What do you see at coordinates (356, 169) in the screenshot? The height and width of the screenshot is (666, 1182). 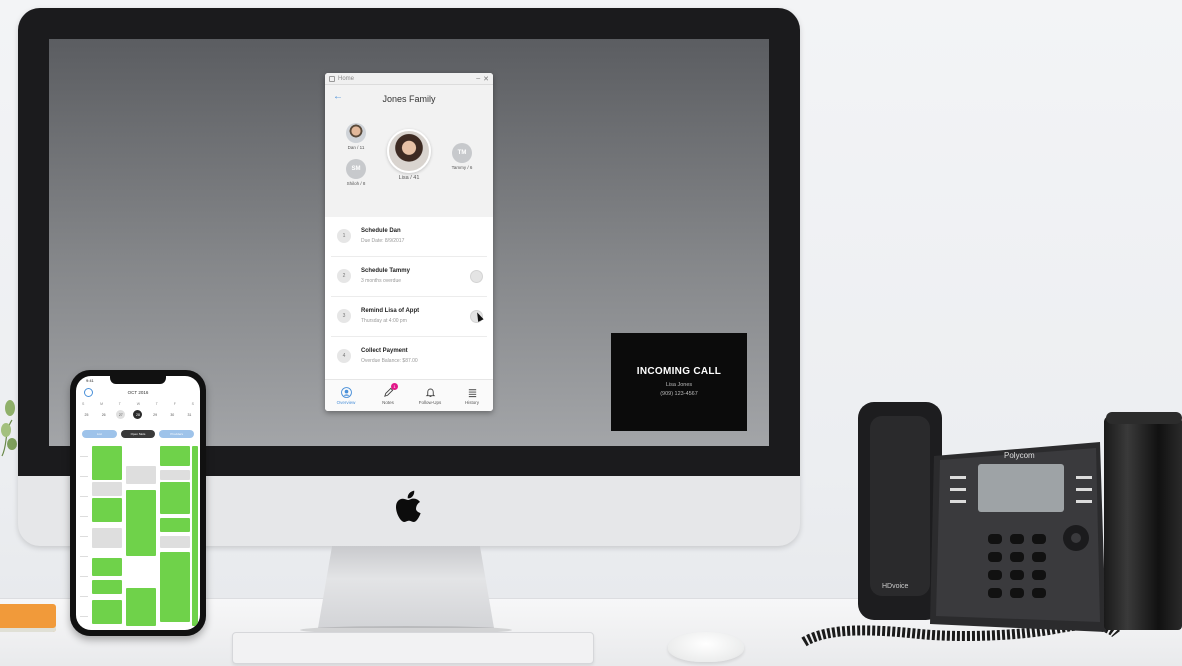 I see `avatar-shiloh: SM` at bounding box center [356, 169].